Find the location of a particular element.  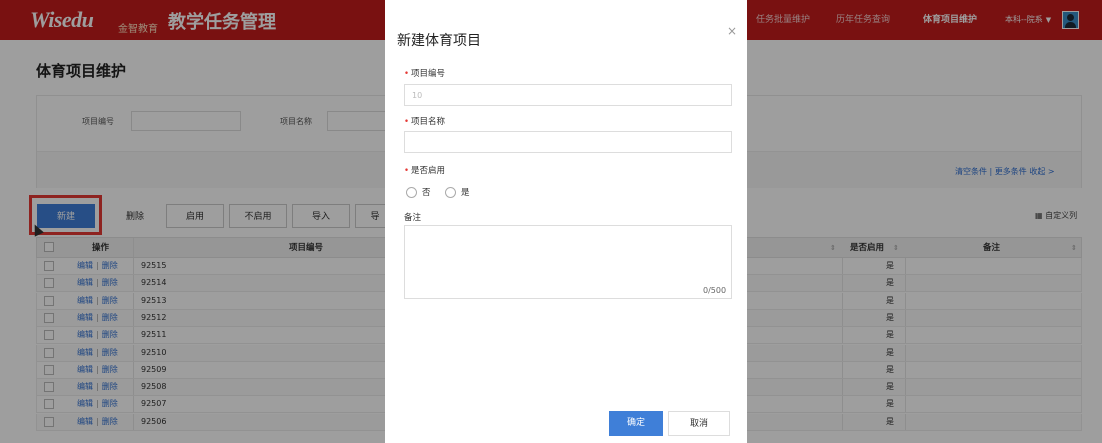

confirm-button: 确定 is located at coordinates (636, 423).